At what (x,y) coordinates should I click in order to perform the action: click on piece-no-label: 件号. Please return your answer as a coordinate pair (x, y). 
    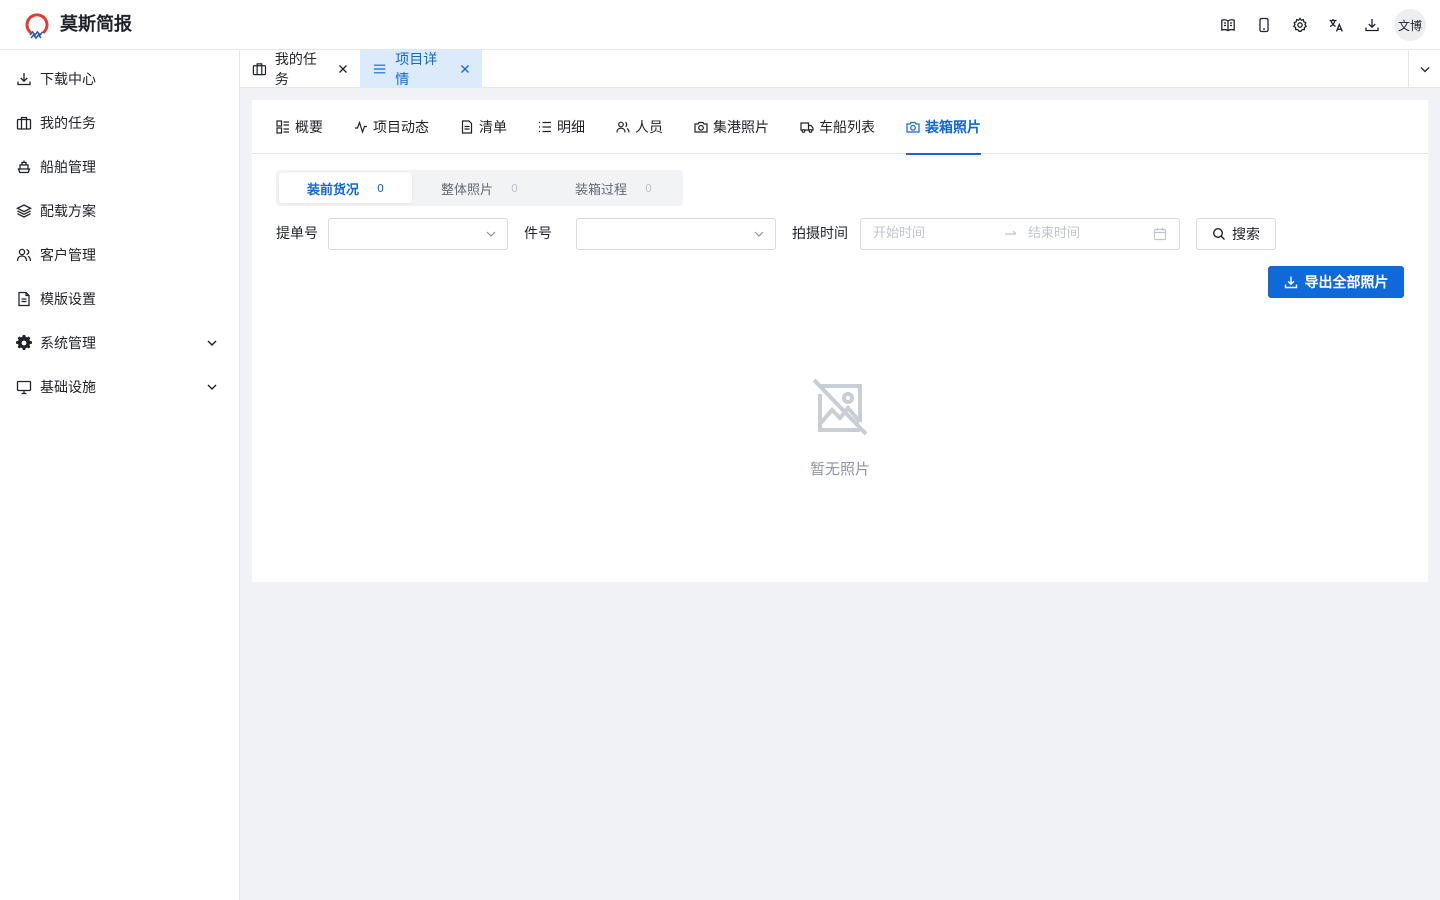
    Looking at the image, I should click on (538, 234).